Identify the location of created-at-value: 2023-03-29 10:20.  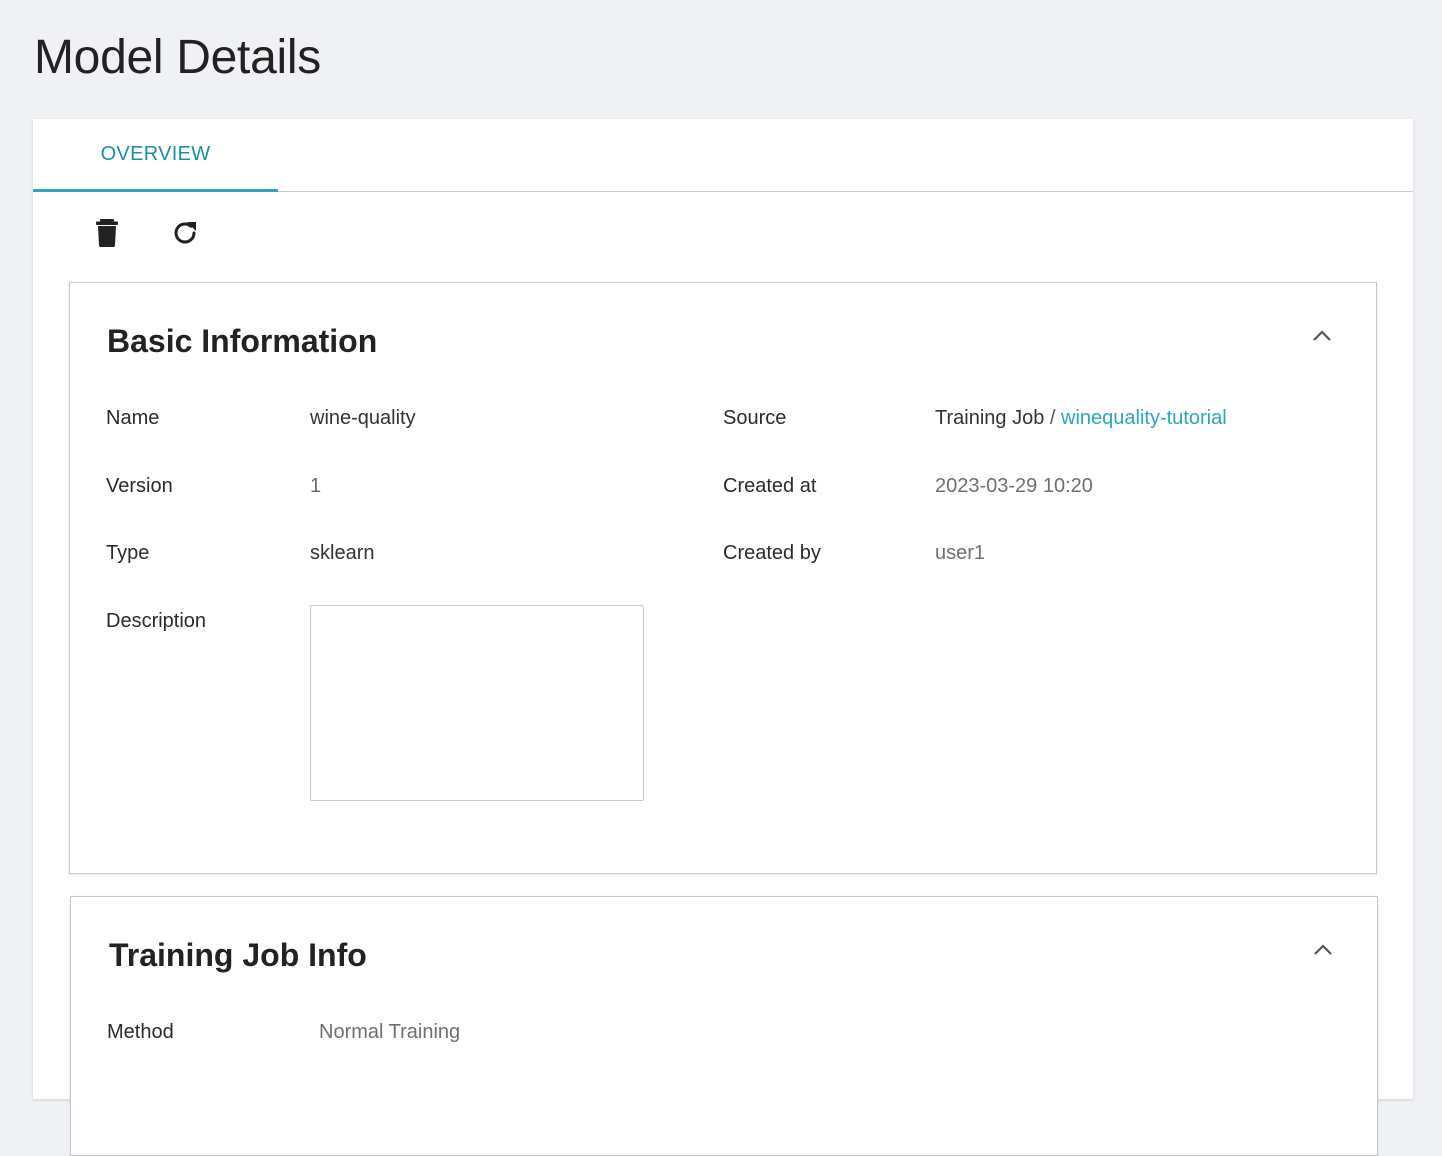
(1014, 486).